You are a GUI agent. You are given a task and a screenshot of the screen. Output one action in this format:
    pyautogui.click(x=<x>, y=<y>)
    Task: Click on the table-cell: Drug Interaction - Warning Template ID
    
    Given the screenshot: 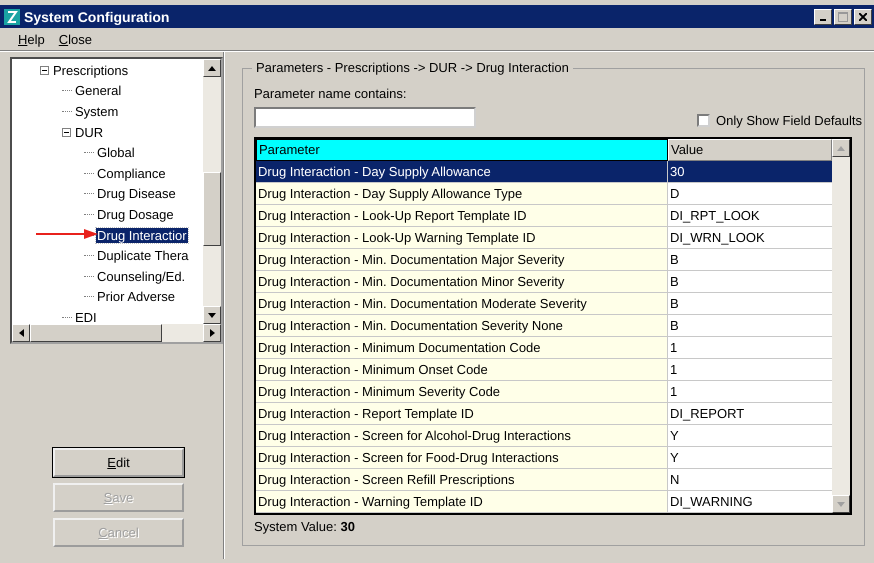 What is the action you would take?
    pyautogui.click(x=462, y=502)
    